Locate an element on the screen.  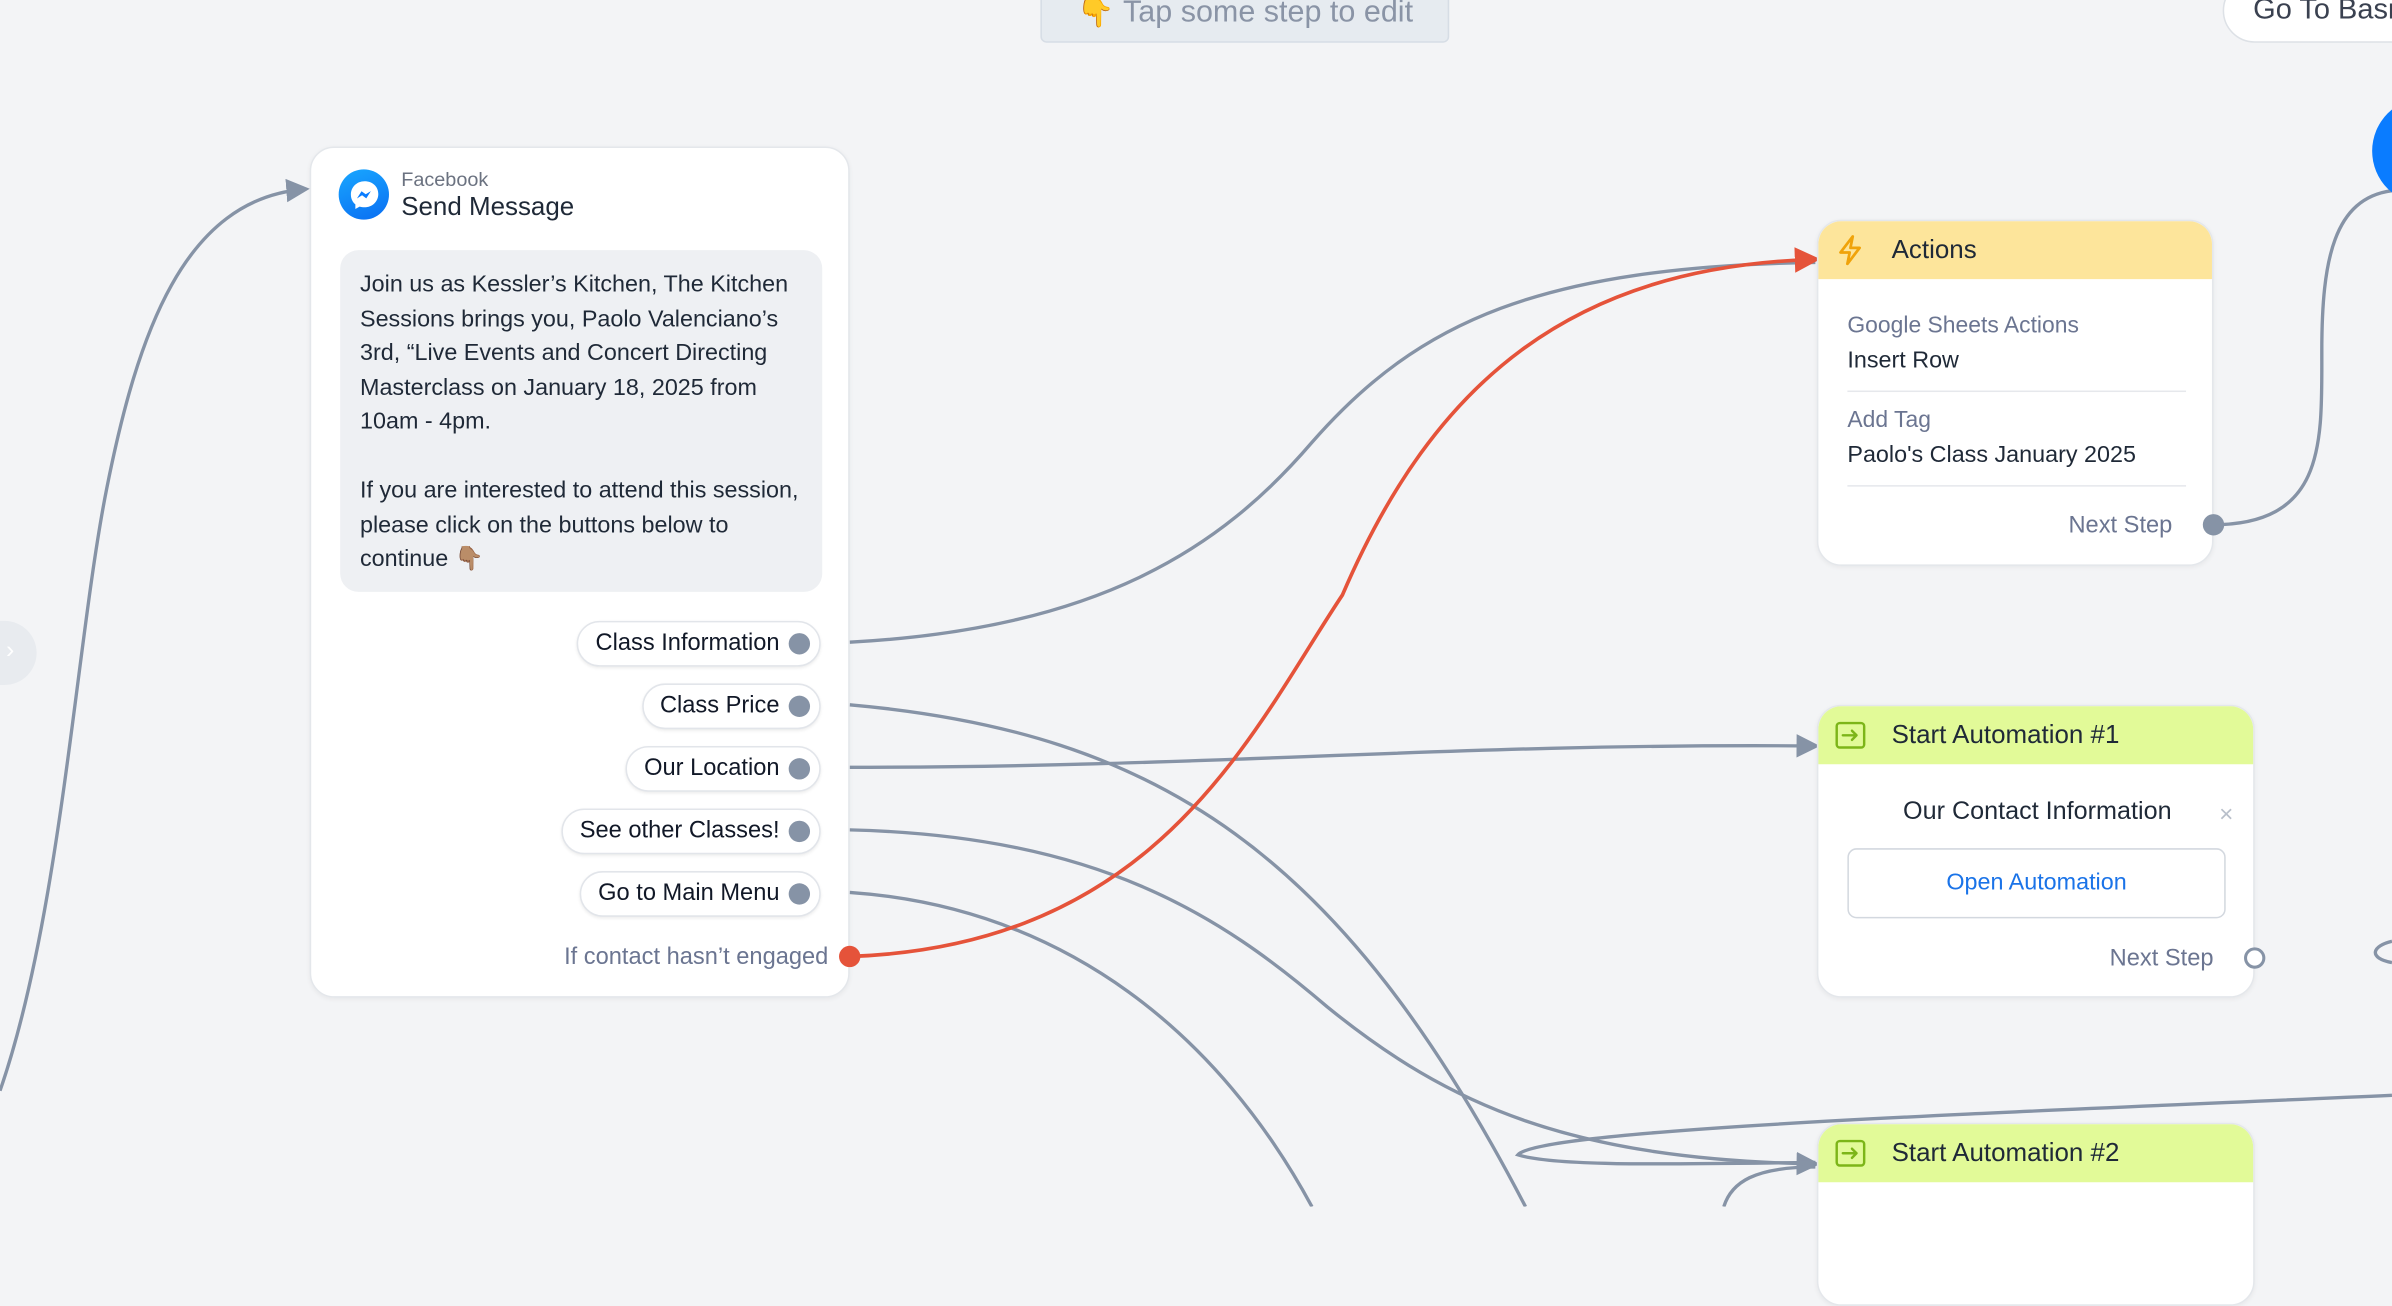
wire-actions-next is located at coordinates (2301, 358).